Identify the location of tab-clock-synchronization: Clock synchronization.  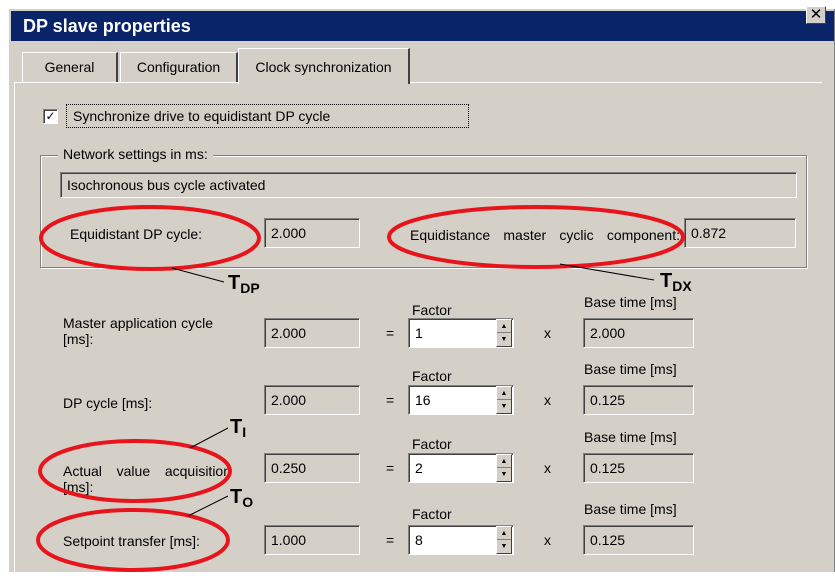
(324, 66).